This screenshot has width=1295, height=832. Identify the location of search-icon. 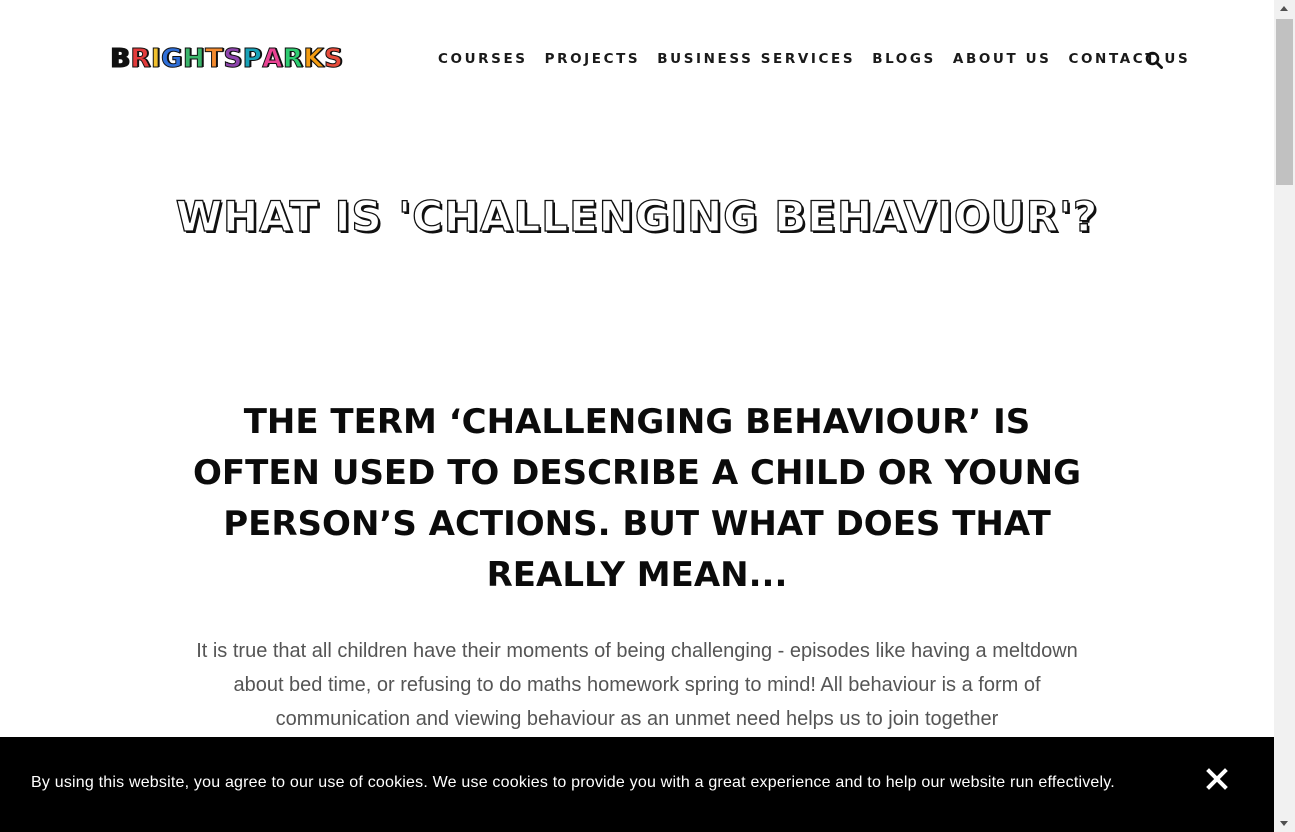
(1154, 60).